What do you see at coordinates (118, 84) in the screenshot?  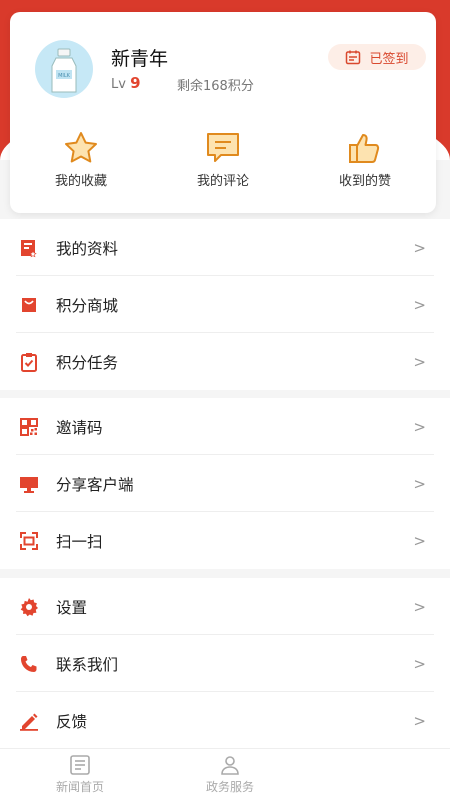 I see `level-prefix: Lv` at bounding box center [118, 84].